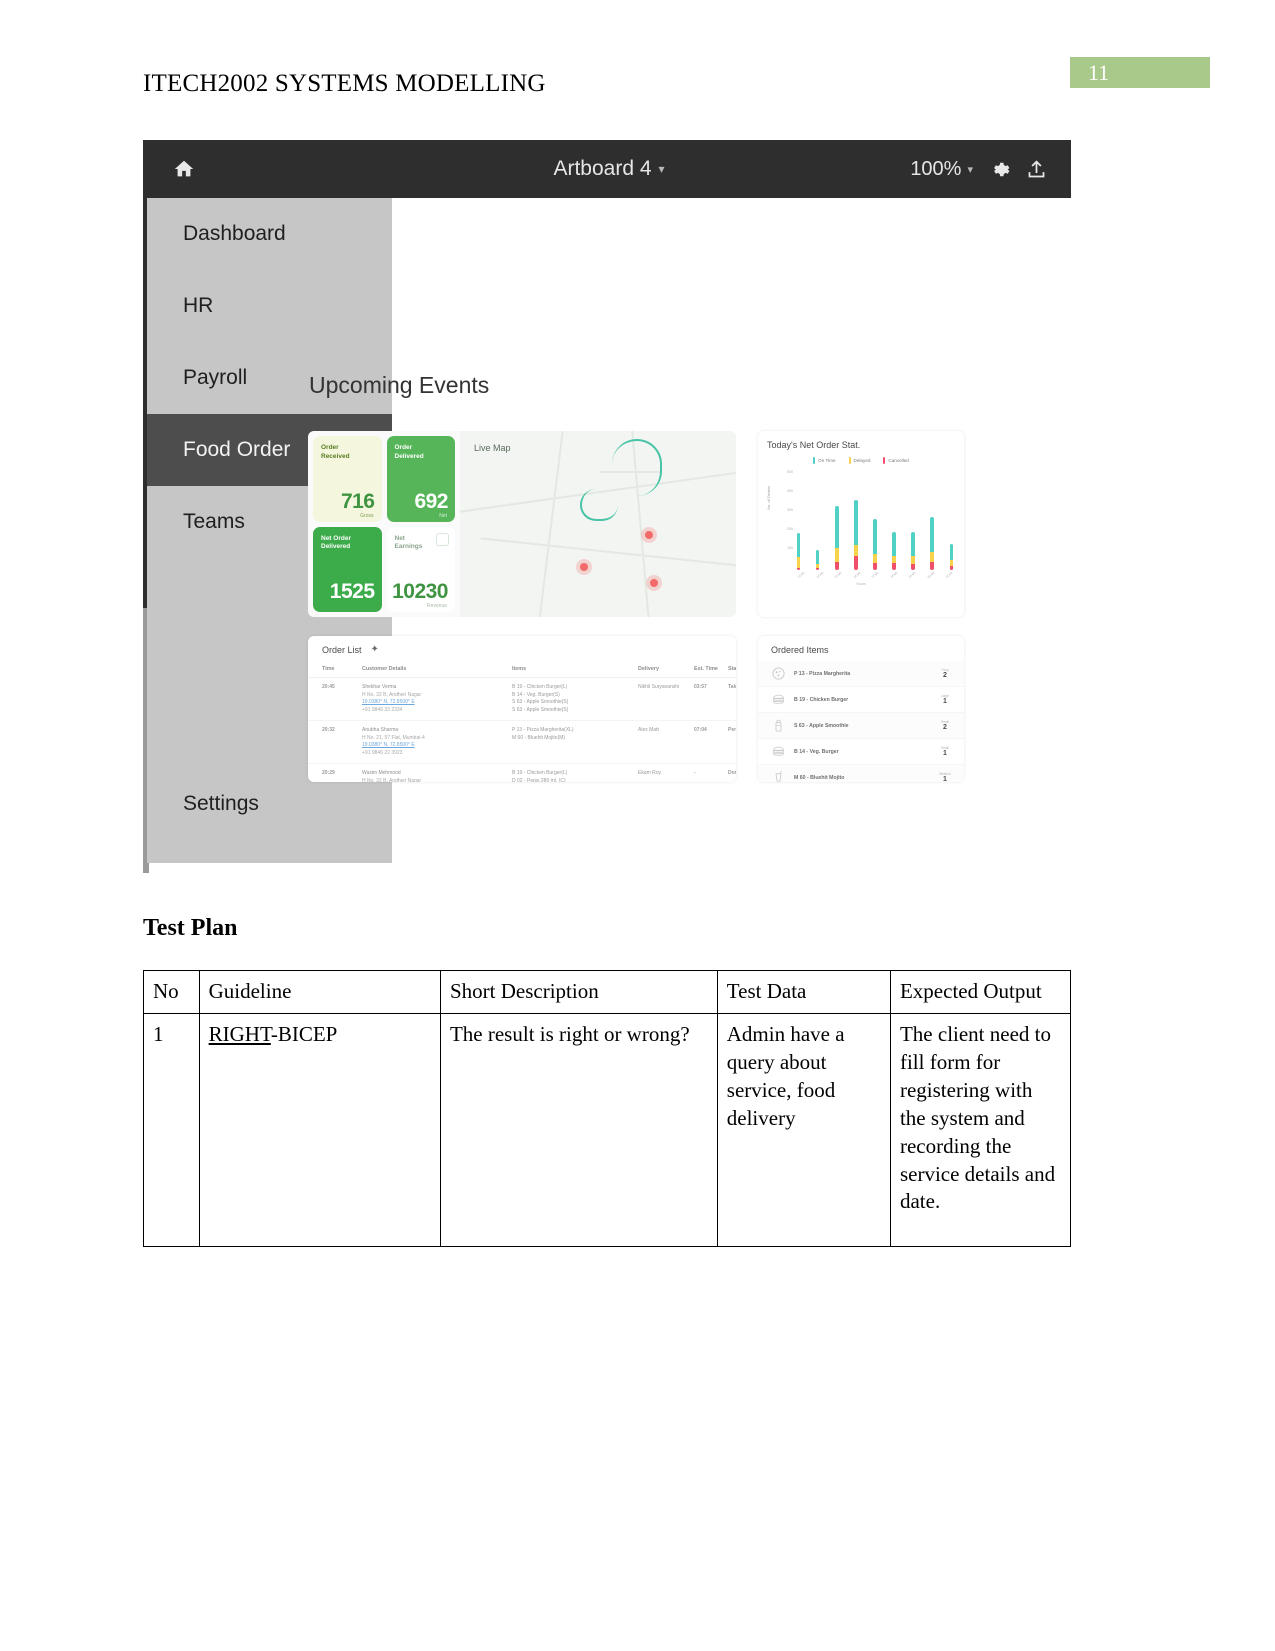 Image resolution: width=1275 pixels, height=1651 pixels. I want to click on order-list-title: Order List, so click(342, 650).